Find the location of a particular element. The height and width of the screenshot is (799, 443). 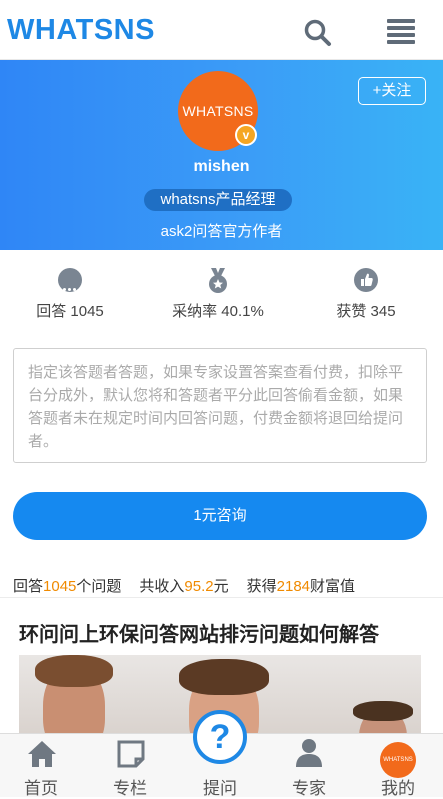

featured-question-title: 环问问上环保问答网站排污问题如何解答 is located at coordinates (199, 632).